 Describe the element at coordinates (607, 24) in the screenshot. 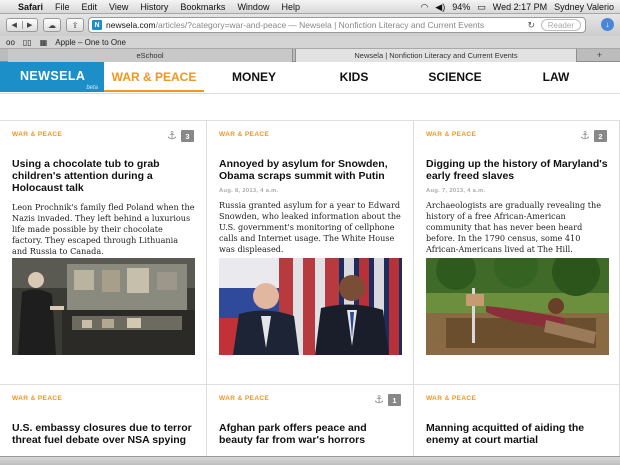

I see `downloads-icon: ↓` at that location.